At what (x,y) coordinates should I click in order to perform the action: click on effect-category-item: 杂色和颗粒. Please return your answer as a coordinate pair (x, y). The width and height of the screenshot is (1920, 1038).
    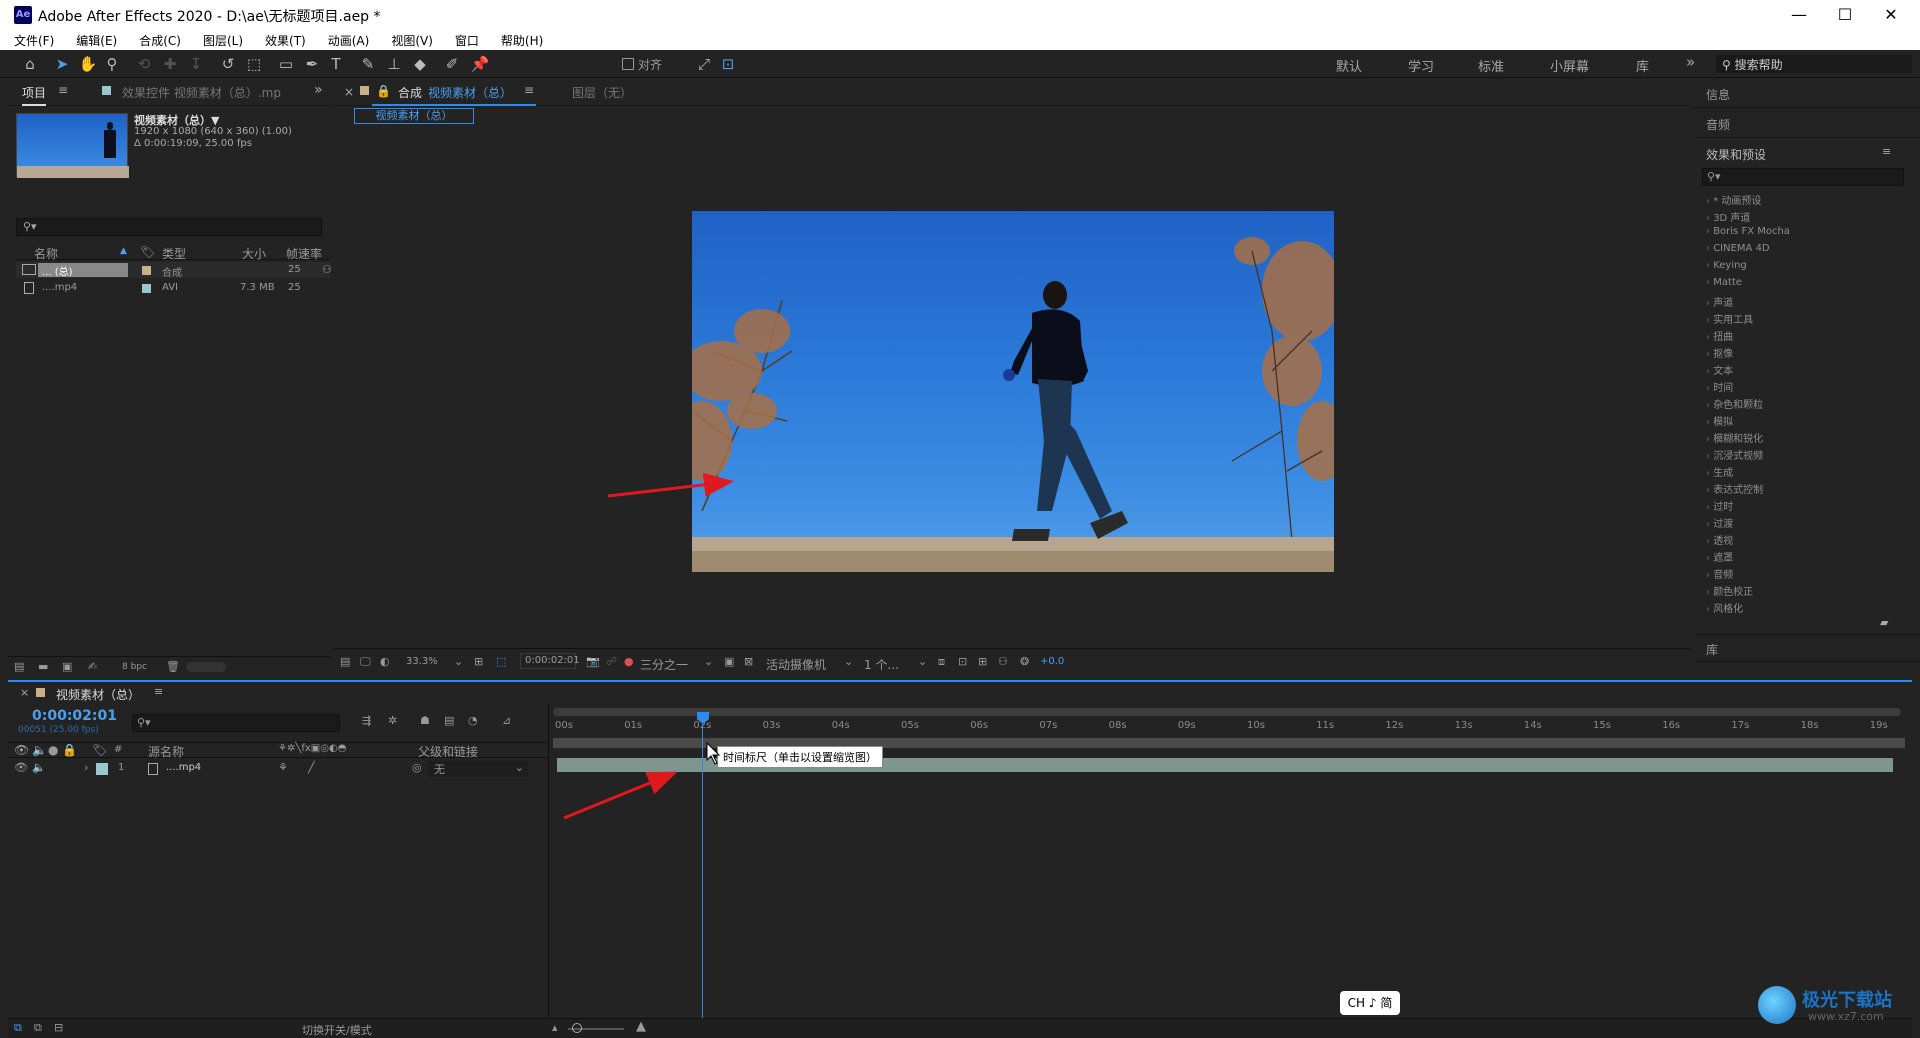
    Looking at the image, I should click on (1734, 404).